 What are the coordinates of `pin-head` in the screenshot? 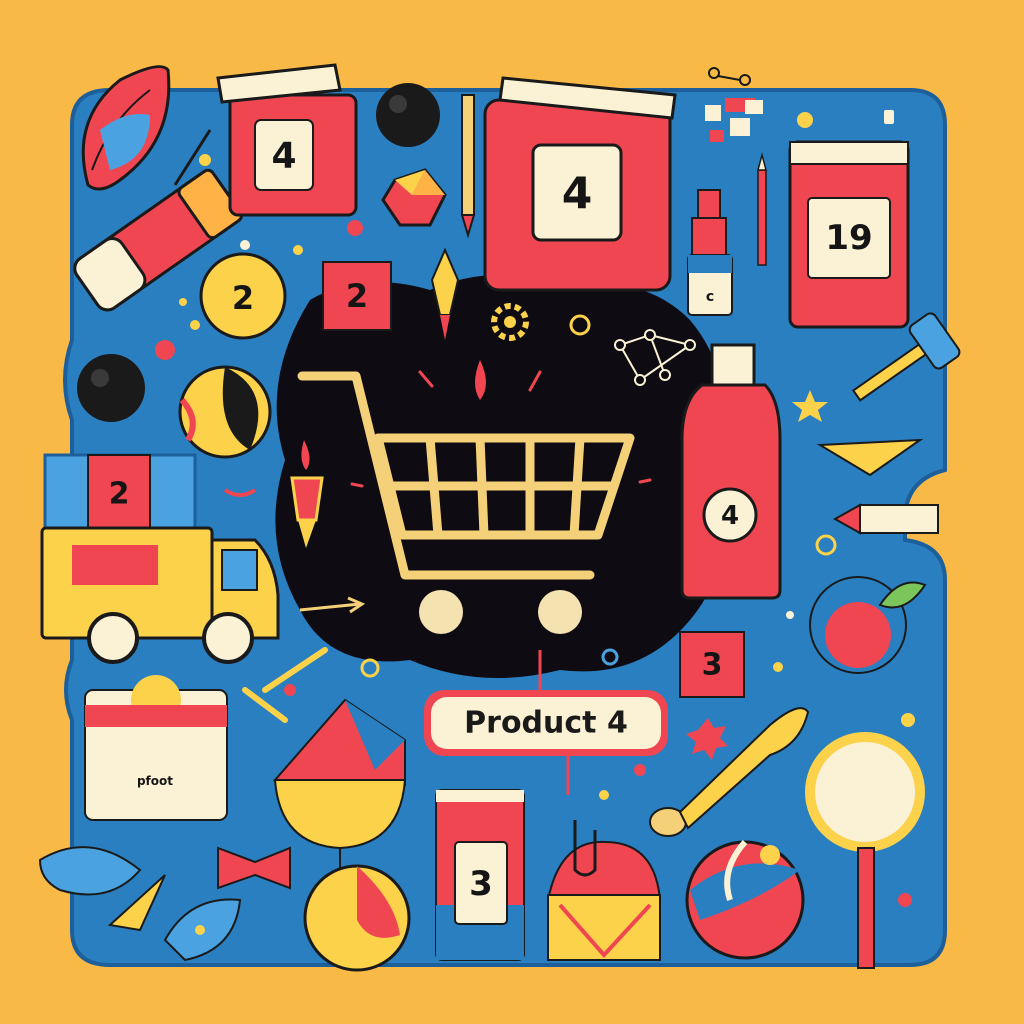 It's located at (205, 160).